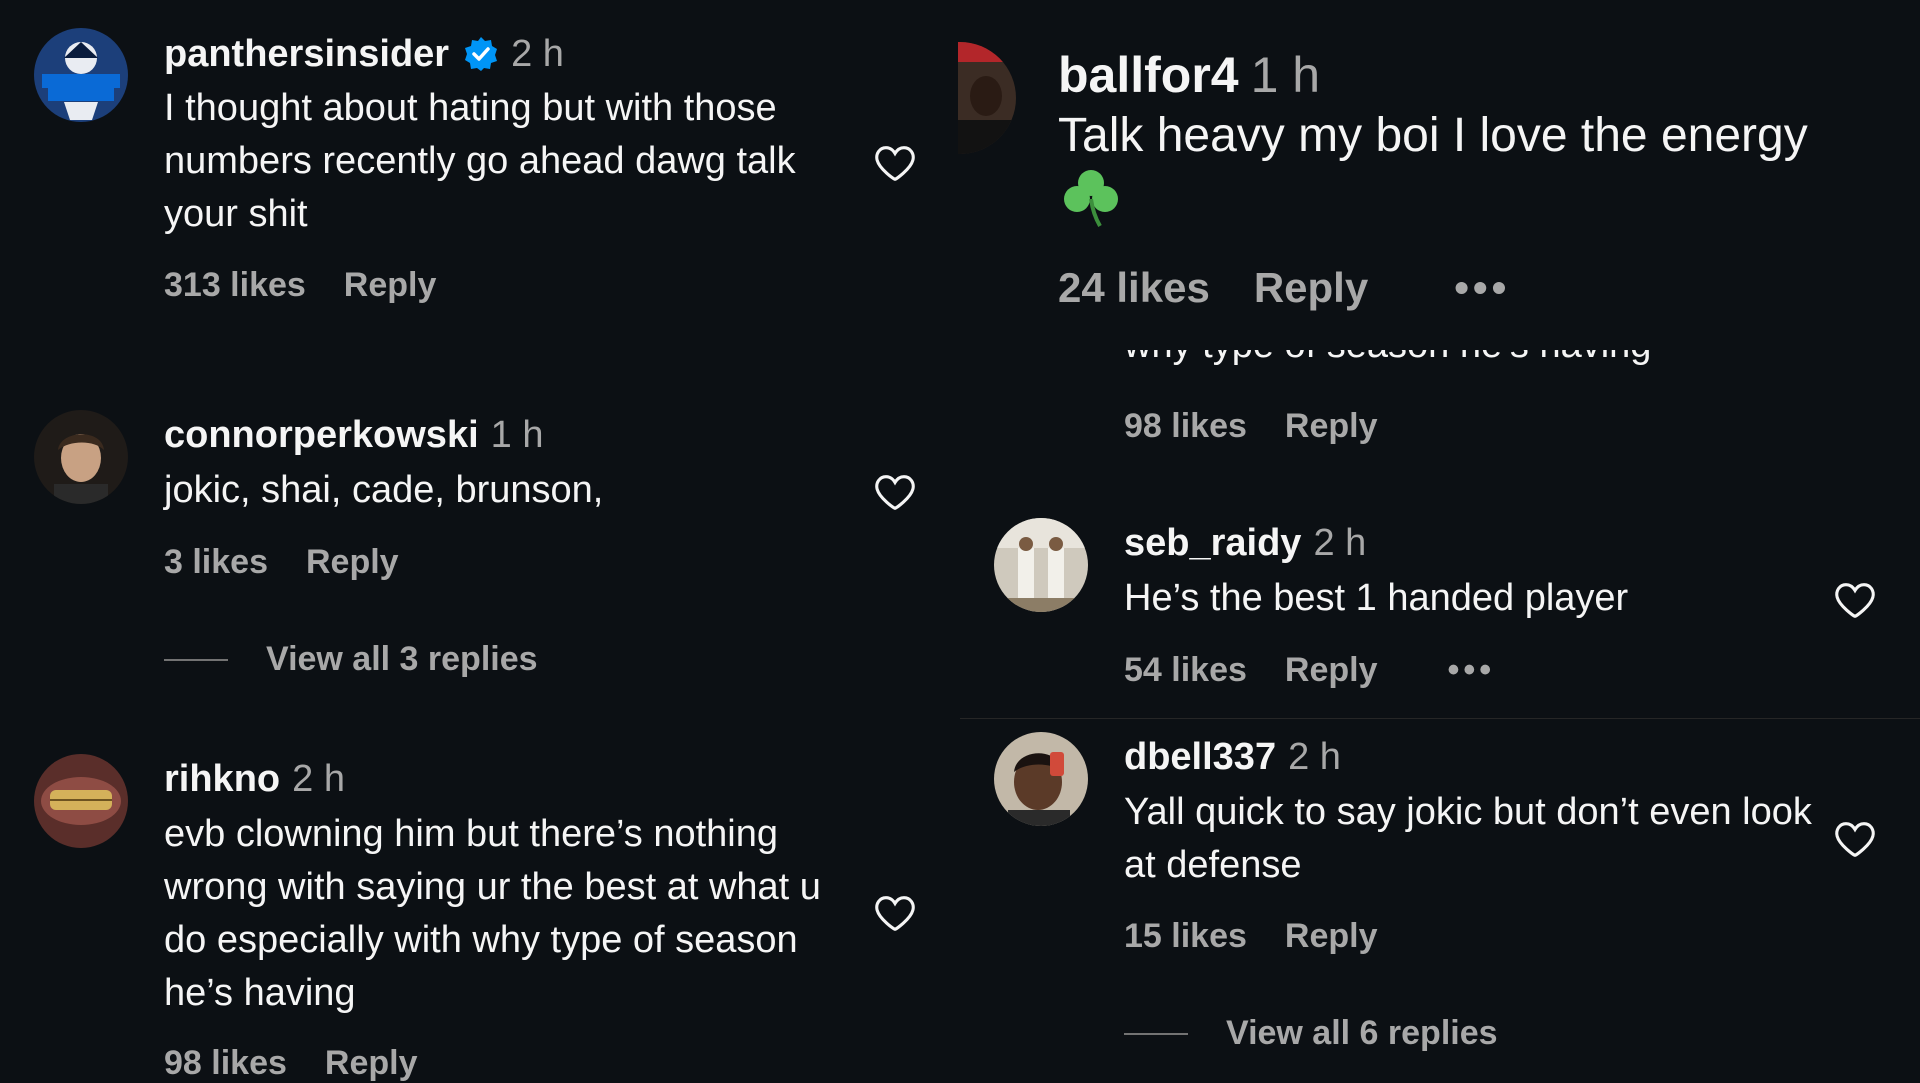 The height and width of the screenshot is (1083, 1920). I want to click on comment-actions: 313 likes Reply, so click(300, 285).